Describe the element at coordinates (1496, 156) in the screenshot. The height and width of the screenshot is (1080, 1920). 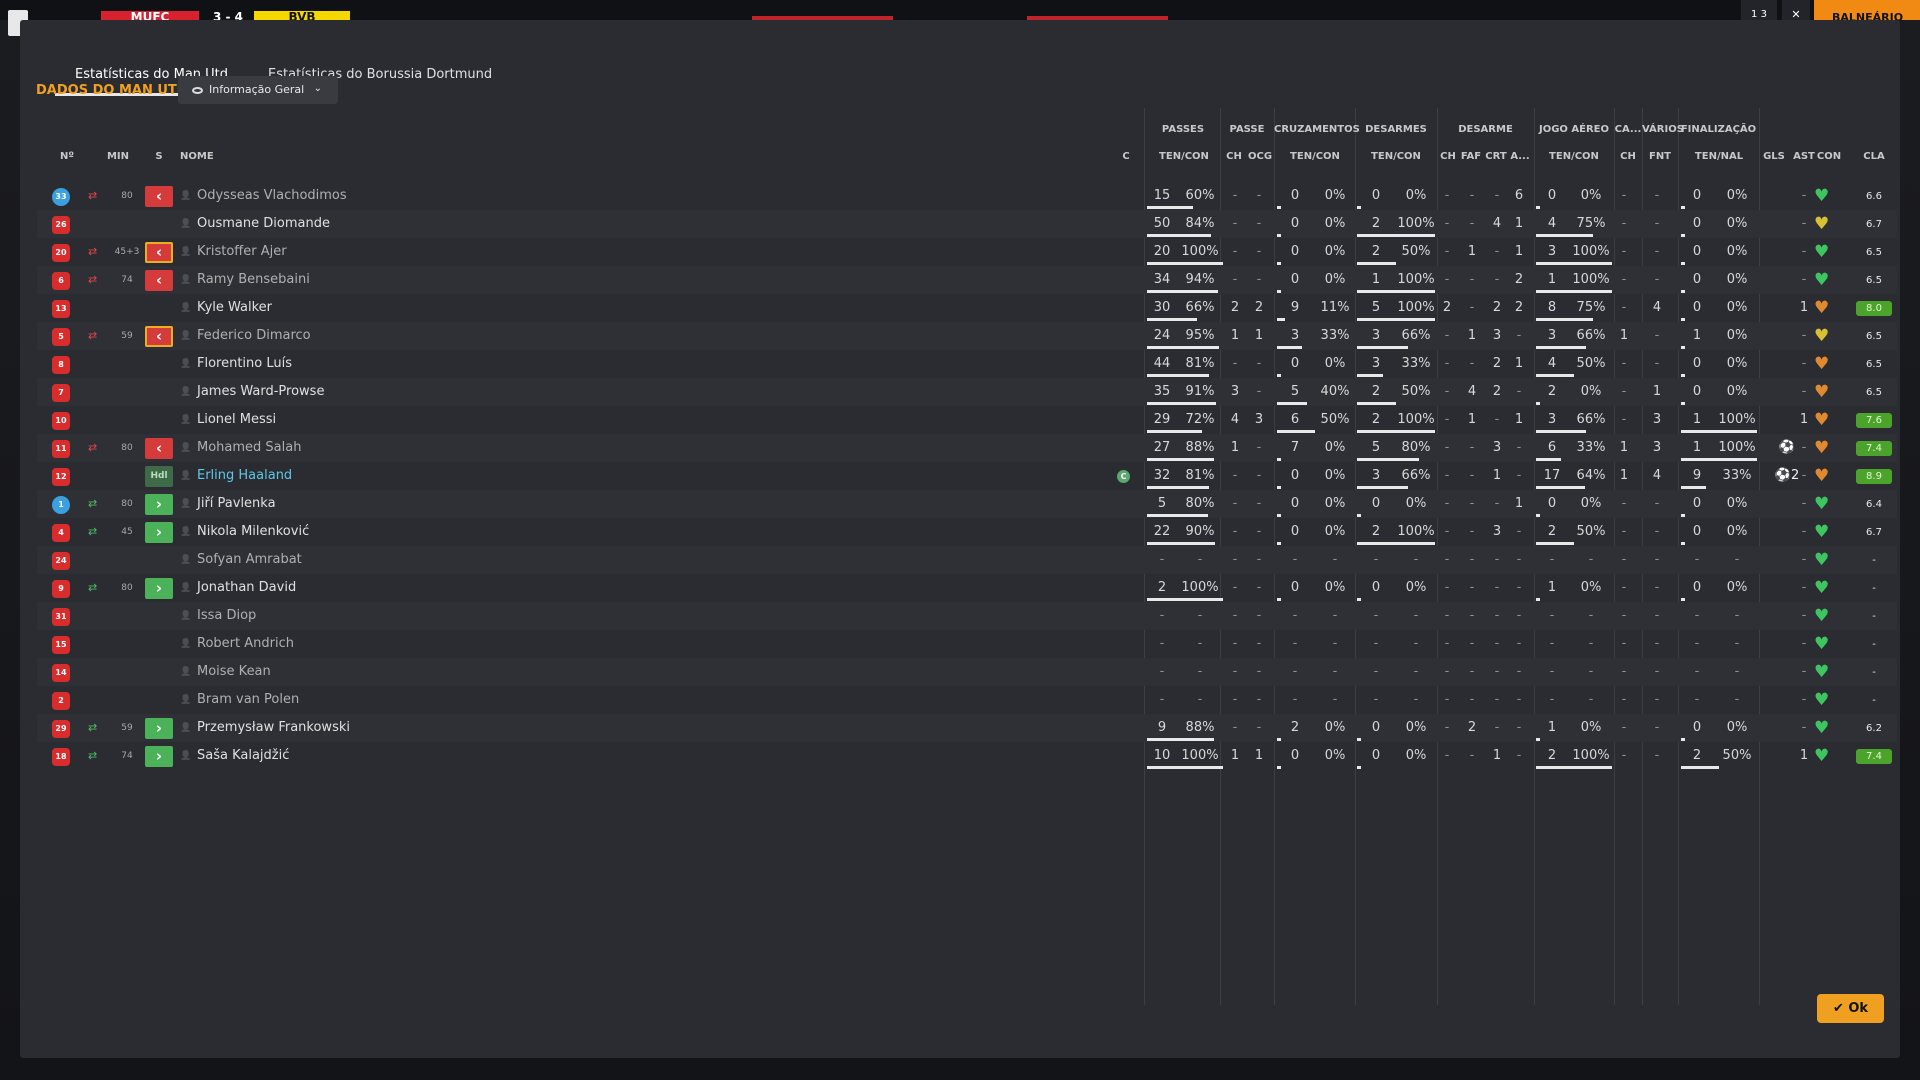
I see `column-header-des_crt: CRT` at that location.